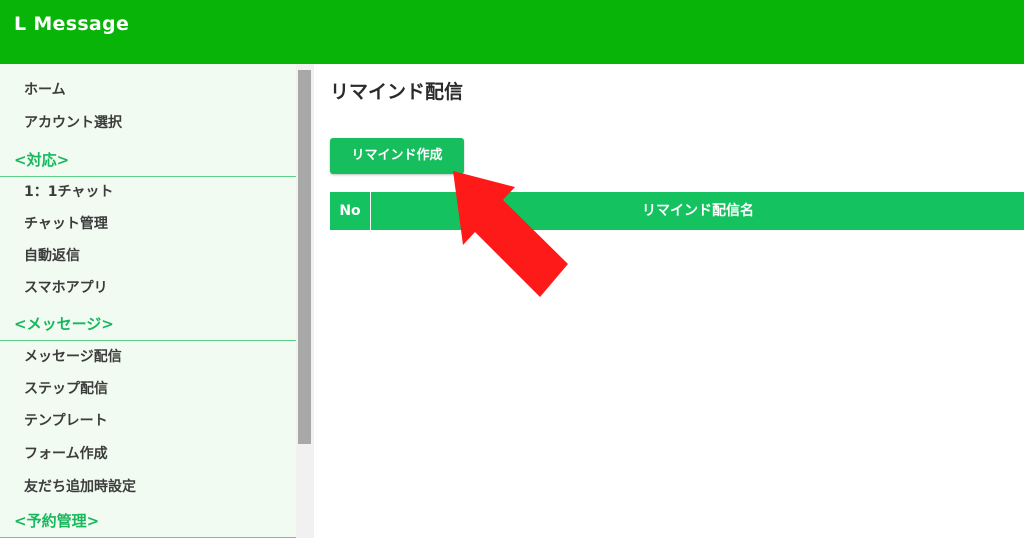 The width and height of the screenshot is (1024, 538). I want to click on sidebar-section-message: <メッセージ>, so click(148, 324).